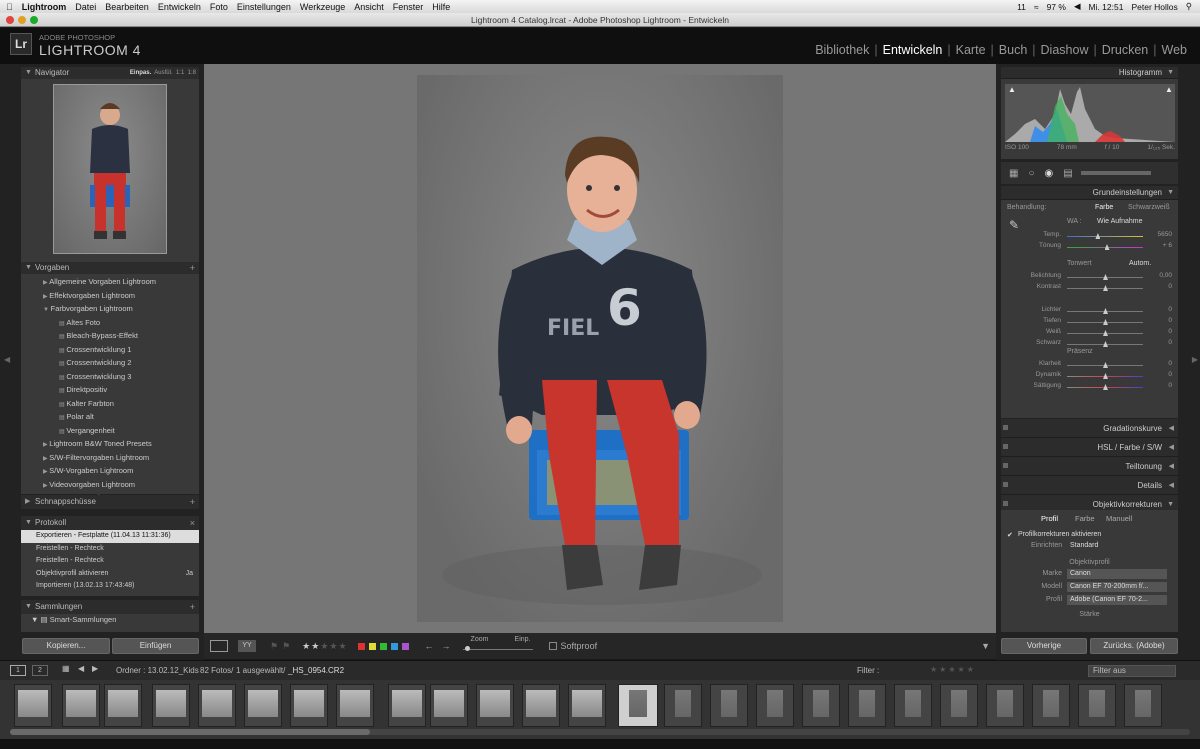 The width and height of the screenshot is (1200, 749). I want to click on module-diashow: Diashow, so click(1065, 50).